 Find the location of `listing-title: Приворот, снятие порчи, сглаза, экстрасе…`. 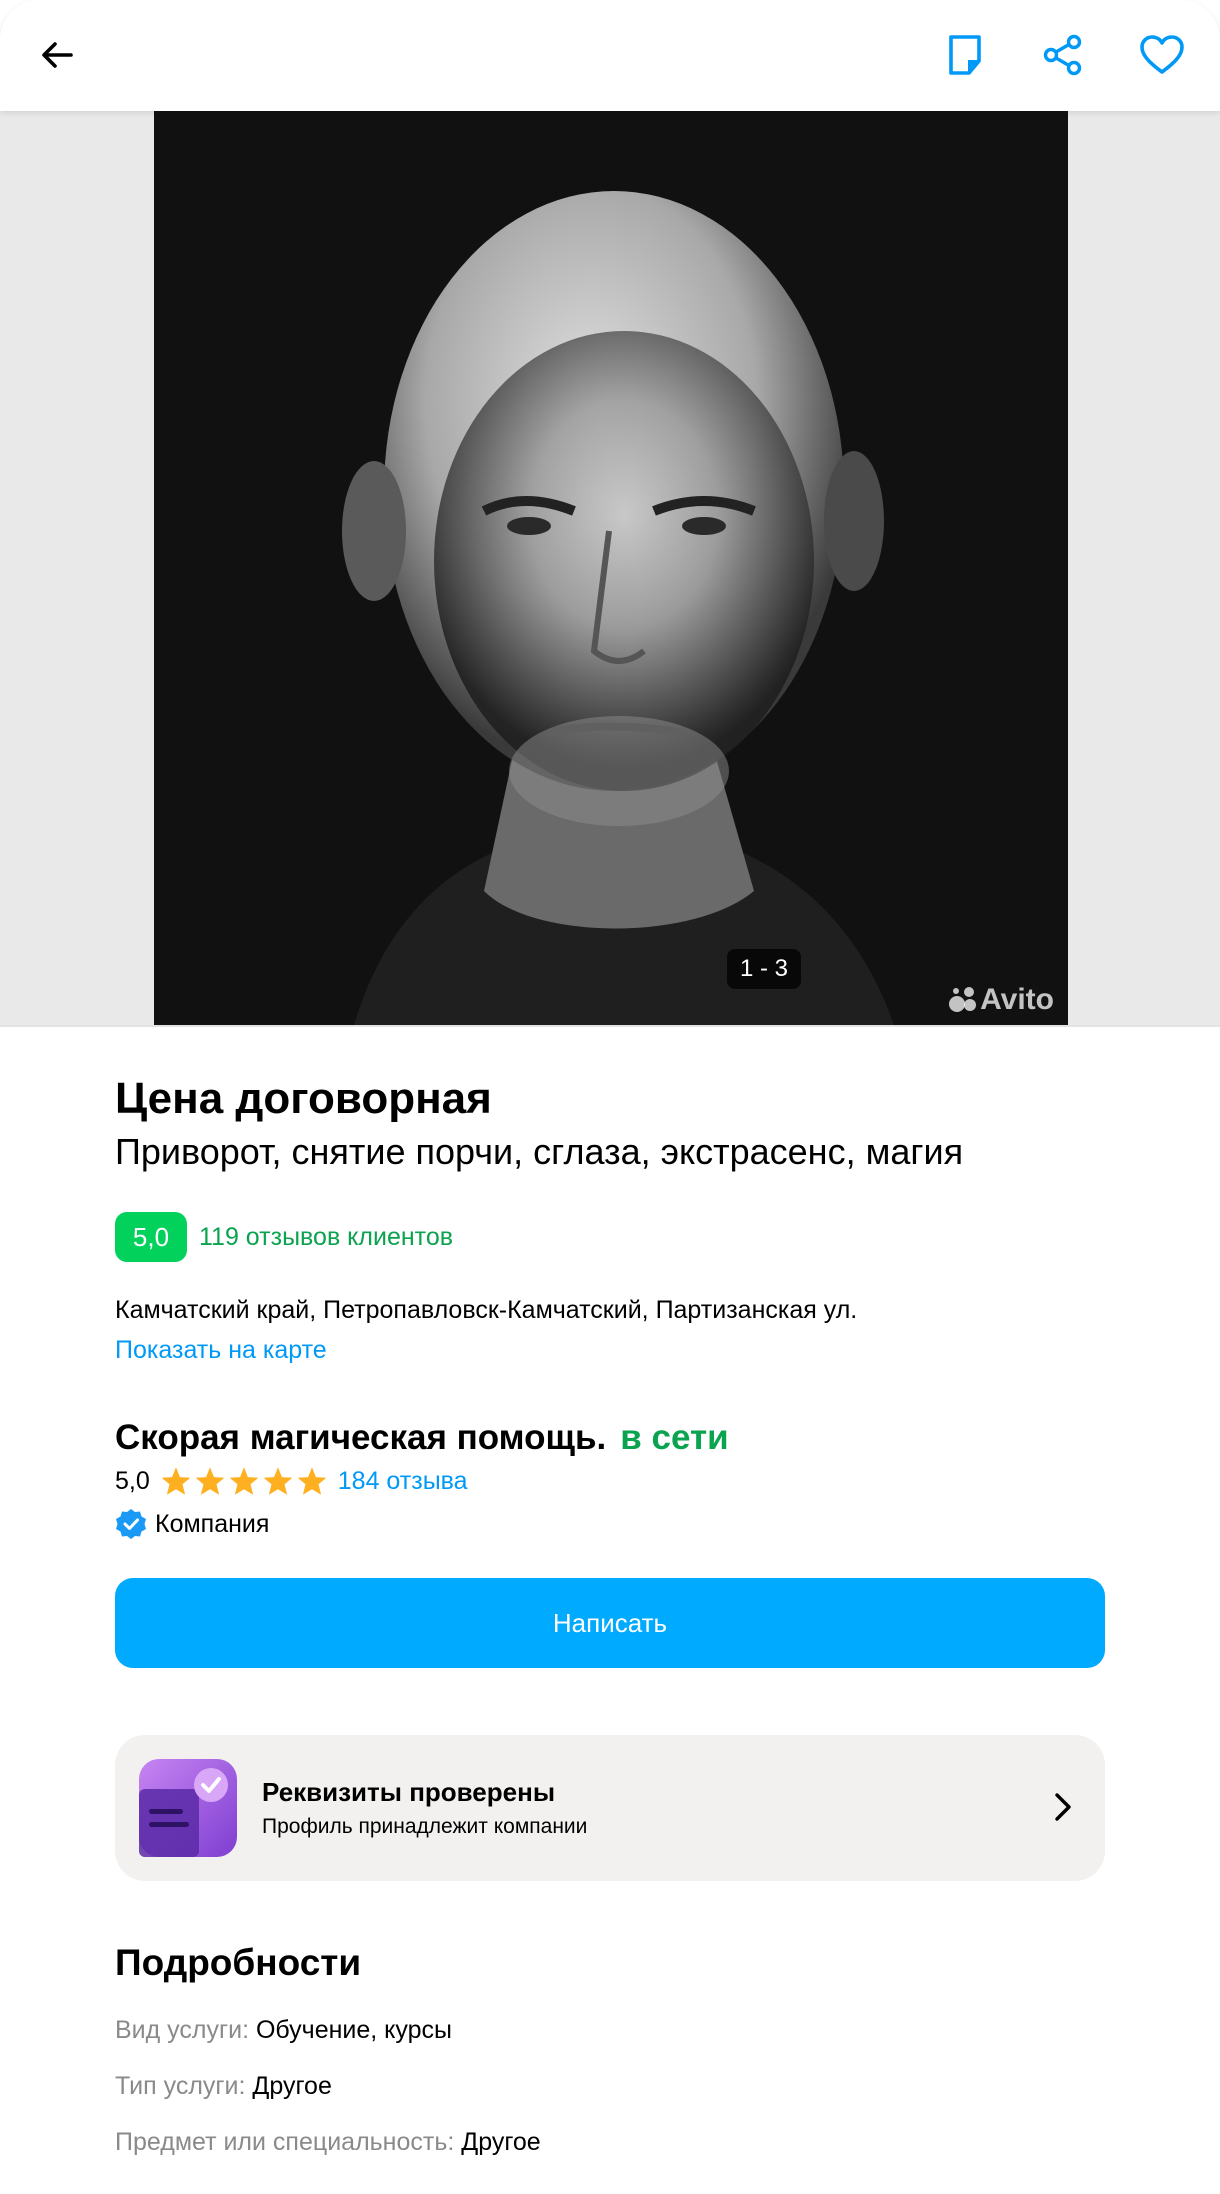

listing-title: Приворот, снятие порчи, сглаза, экстрасе… is located at coordinates (539, 1151).